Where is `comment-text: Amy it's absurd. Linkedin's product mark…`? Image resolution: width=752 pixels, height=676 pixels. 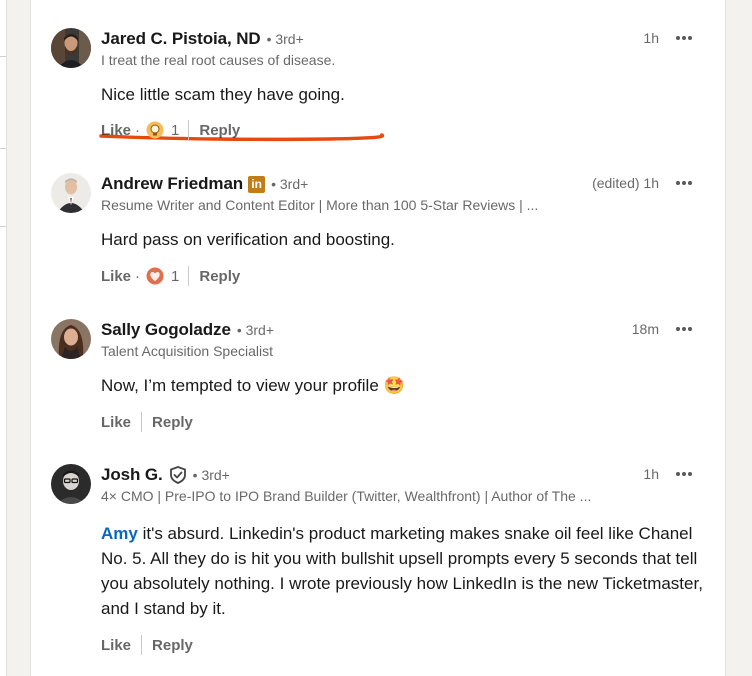 comment-text: Amy it's absurd. Linkedin's product mark… is located at coordinates (406, 571).